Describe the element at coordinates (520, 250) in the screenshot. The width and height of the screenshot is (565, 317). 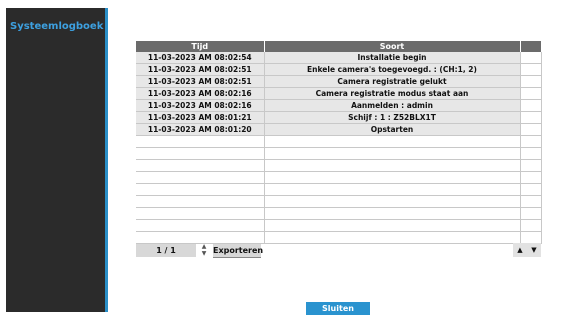
I see `triangle-up-icon: ▲` at that location.